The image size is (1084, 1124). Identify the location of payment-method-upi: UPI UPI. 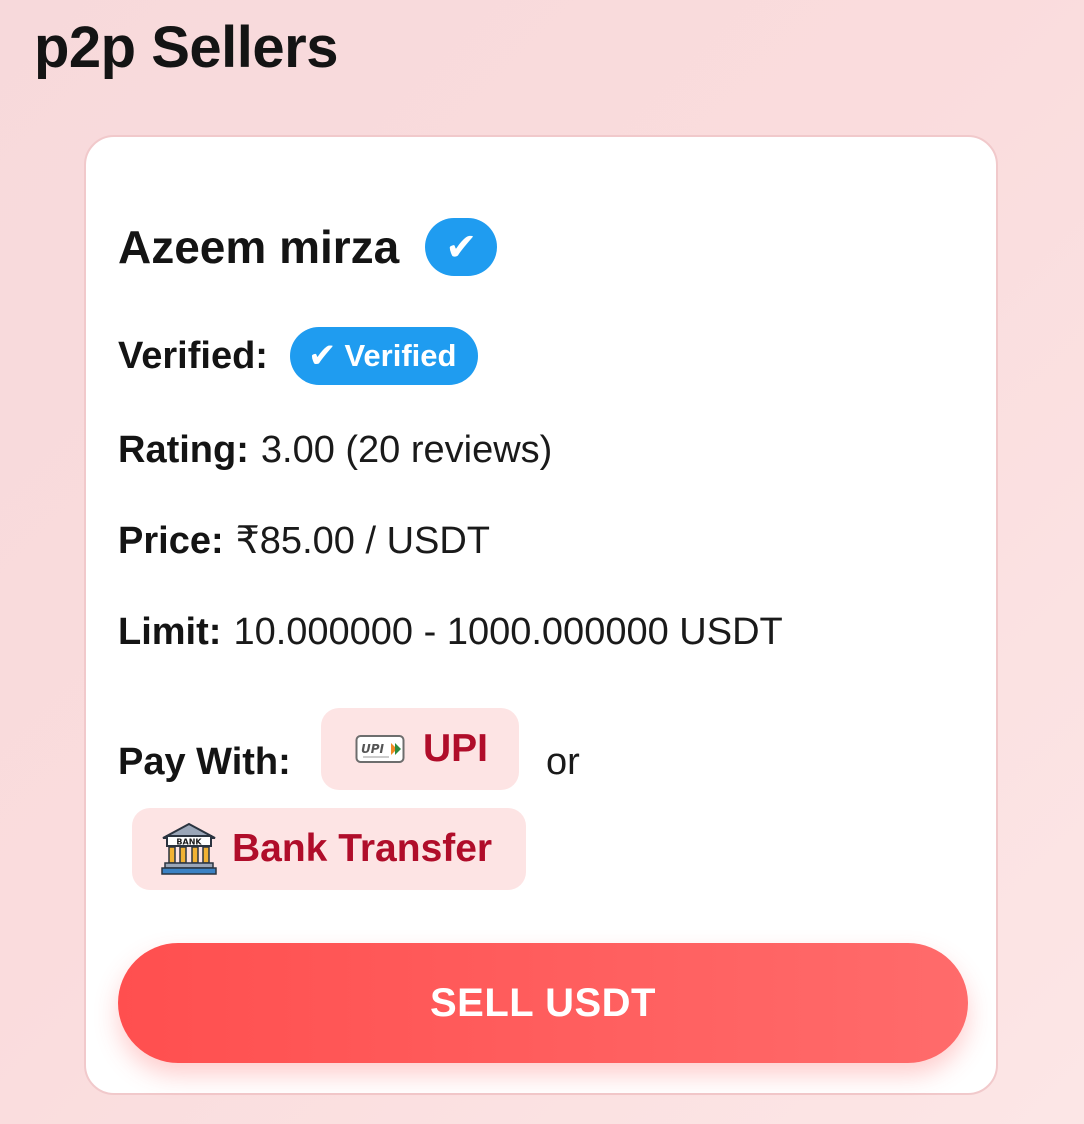
(420, 749).